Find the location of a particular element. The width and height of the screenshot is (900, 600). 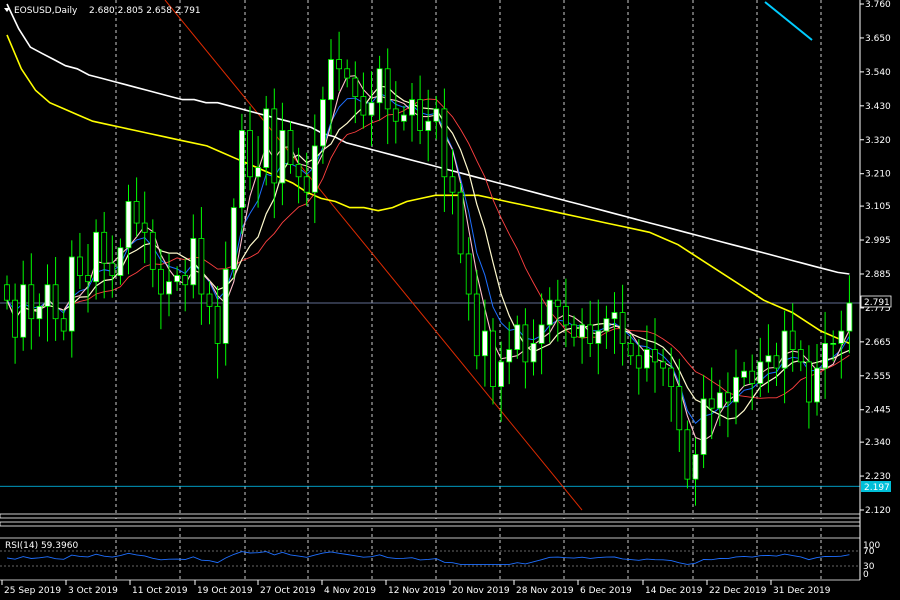

y-tick-label: 3.760 is located at coordinates (878, 5).